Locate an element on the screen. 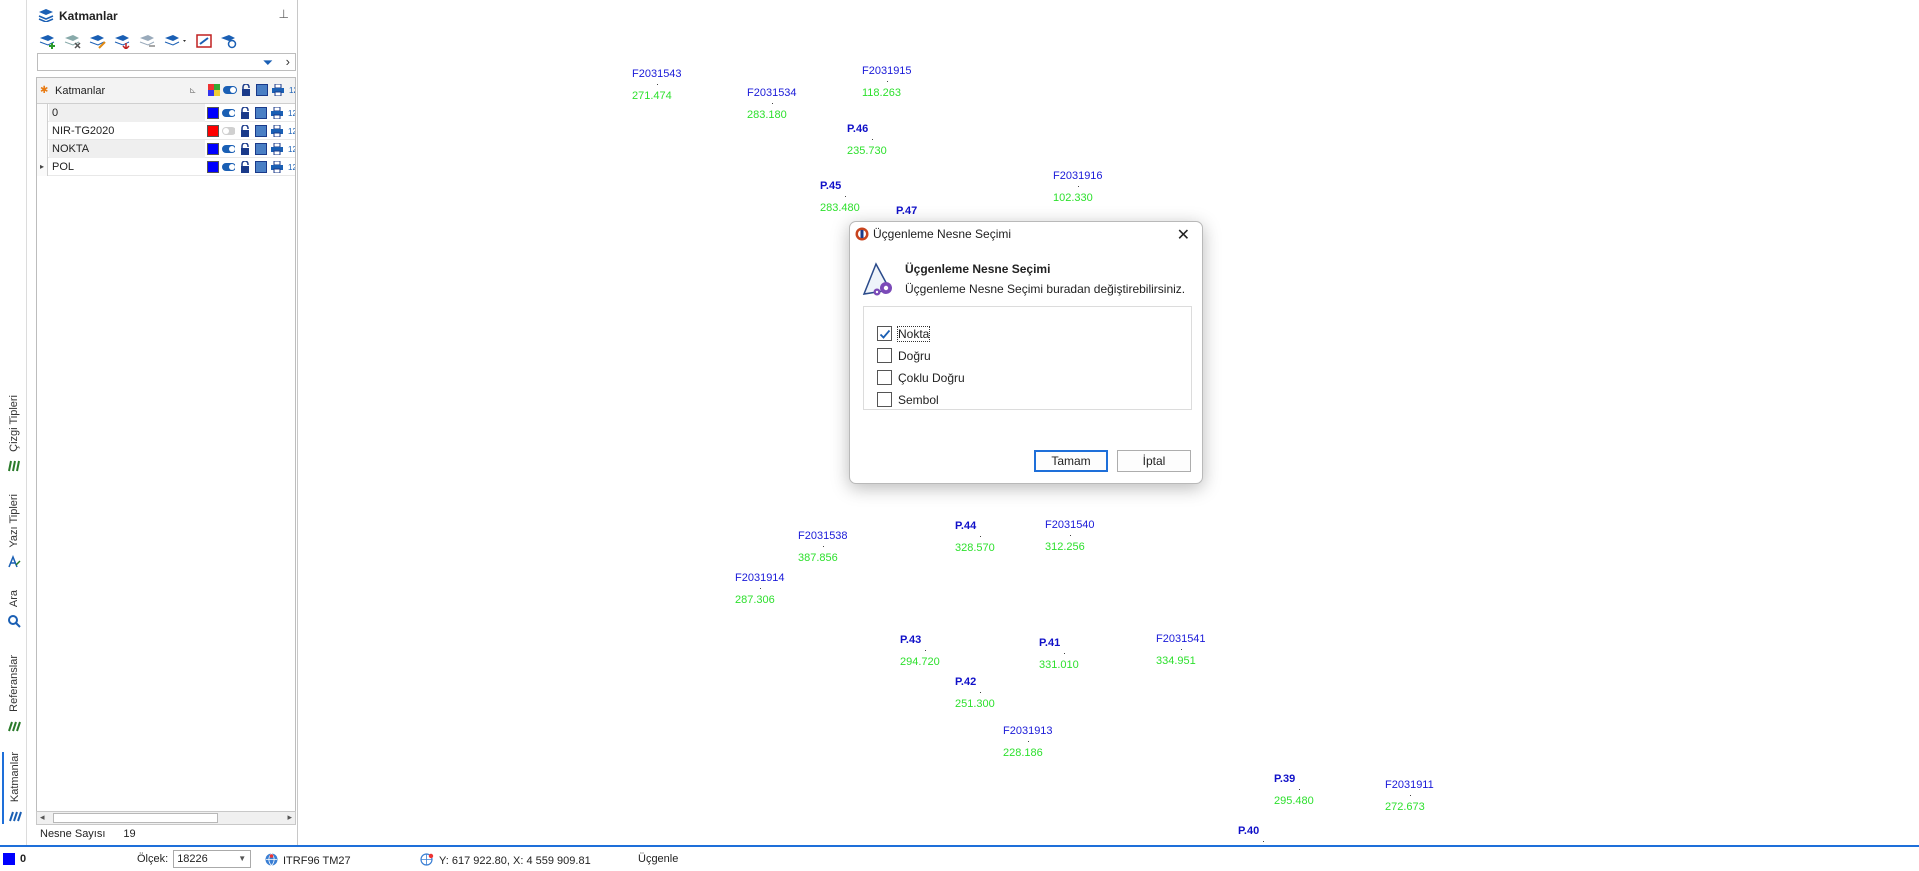 The height and width of the screenshot is (871, 1919). move-layer-button is located at coordinates (123, 41).